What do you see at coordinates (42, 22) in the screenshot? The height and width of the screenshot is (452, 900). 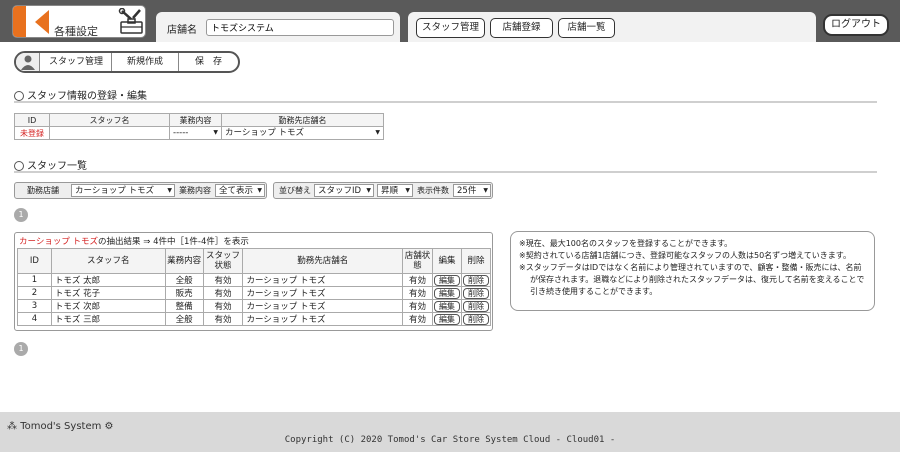 I see `back-arrow-icon` at bounding box center [42, 22].